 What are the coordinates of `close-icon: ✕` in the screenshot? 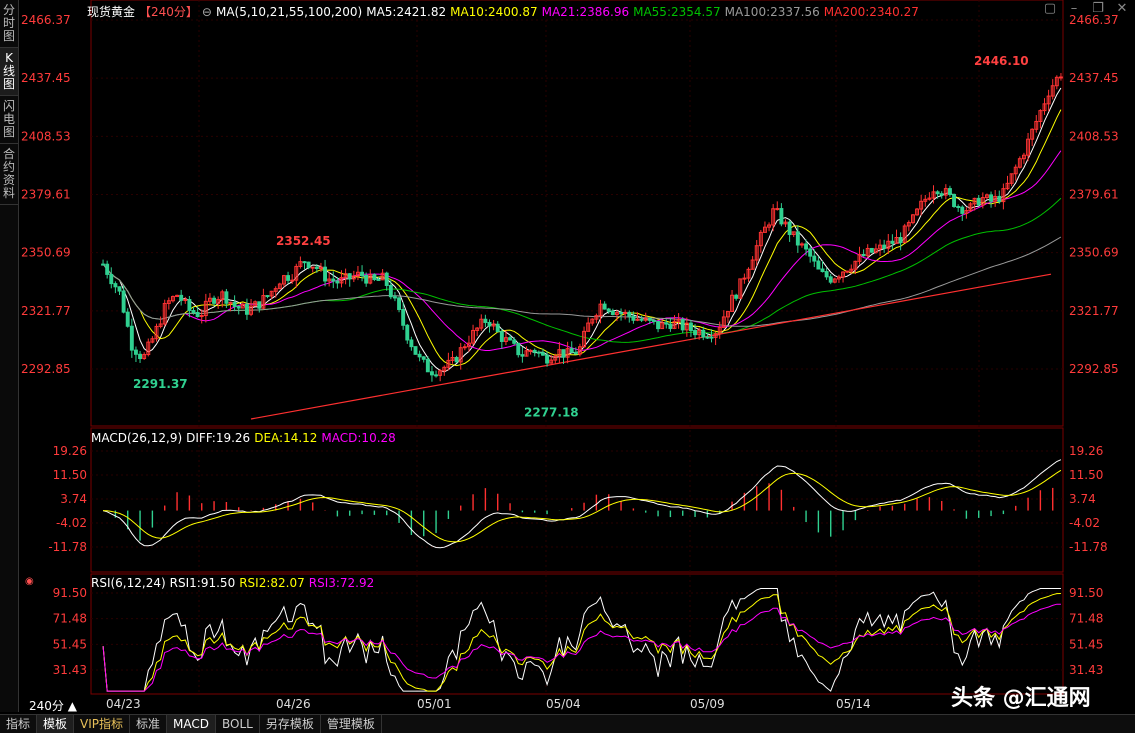 It's located at (1122, 9).